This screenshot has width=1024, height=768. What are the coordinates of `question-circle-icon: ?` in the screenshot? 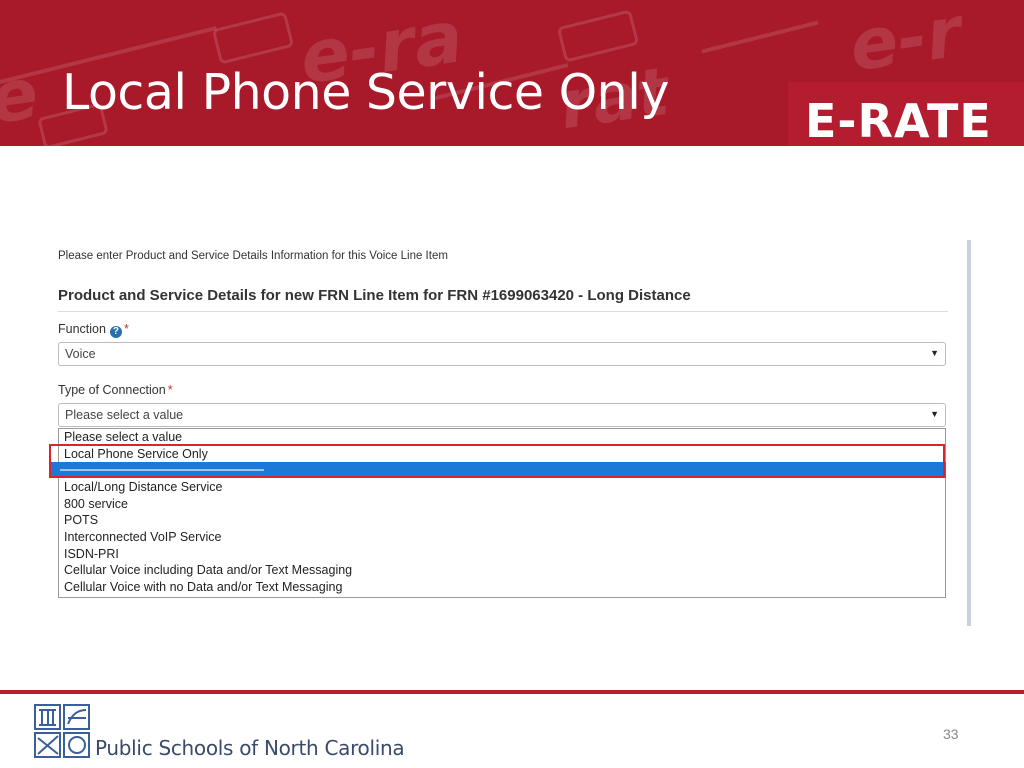 It's located at (115, 332).